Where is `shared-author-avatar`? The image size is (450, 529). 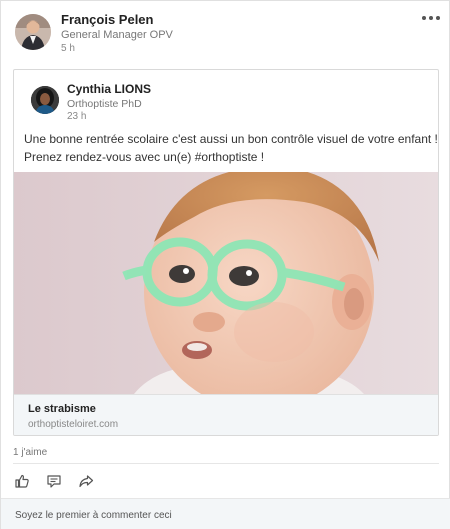
shared-author-avatar is located at coordinates (45, 100).